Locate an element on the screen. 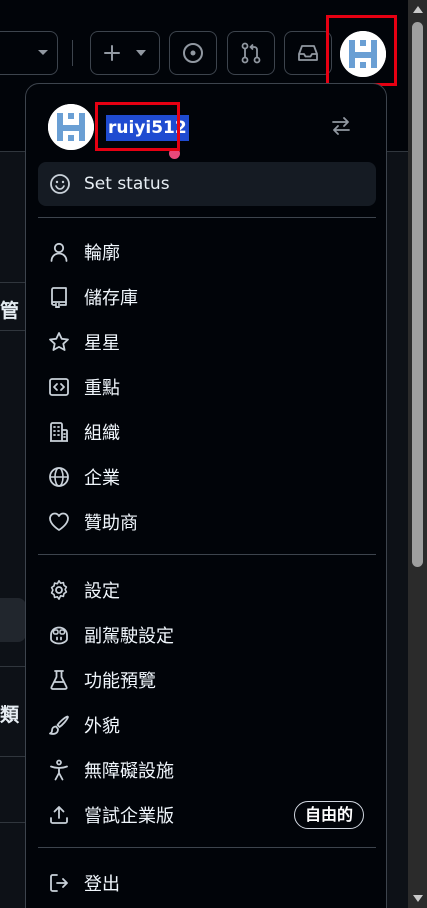 This screenshot has width=427, height=908. menu-item-label: 贊助商 is located at coordinates (111, 523).